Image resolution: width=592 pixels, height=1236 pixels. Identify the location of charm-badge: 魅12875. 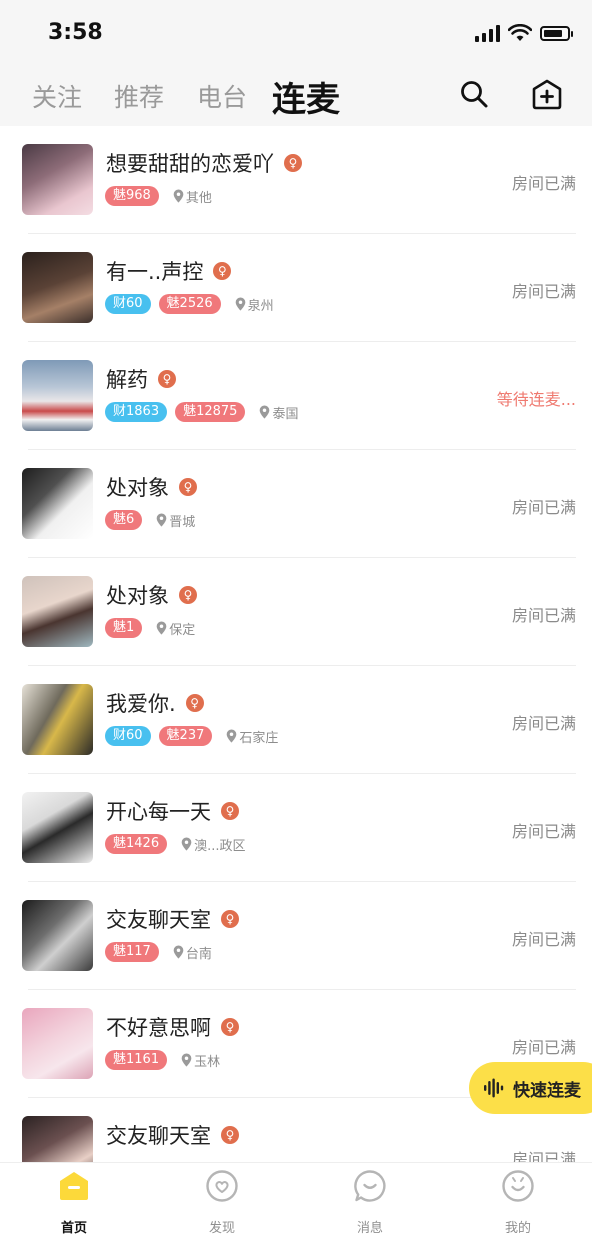
(210, 412).